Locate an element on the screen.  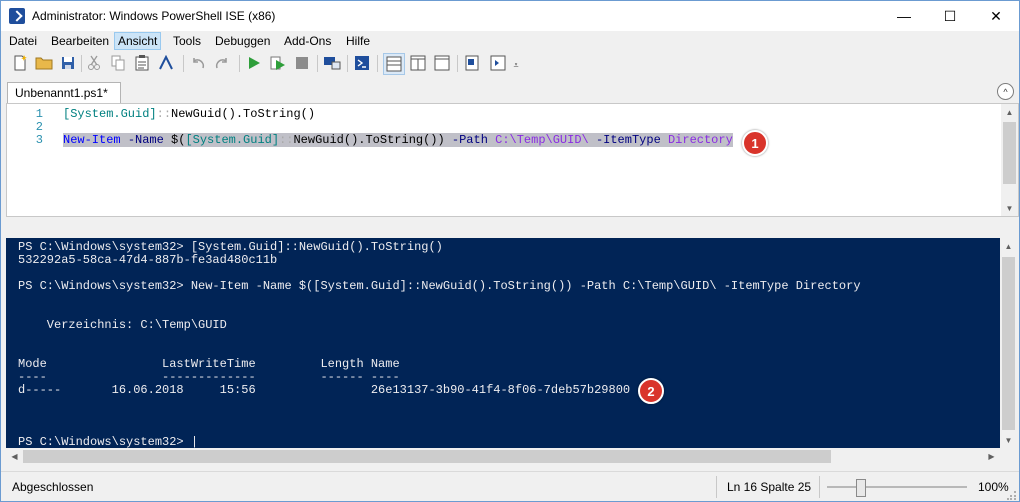
minimize-button: — is located at coordinates (904, 16).